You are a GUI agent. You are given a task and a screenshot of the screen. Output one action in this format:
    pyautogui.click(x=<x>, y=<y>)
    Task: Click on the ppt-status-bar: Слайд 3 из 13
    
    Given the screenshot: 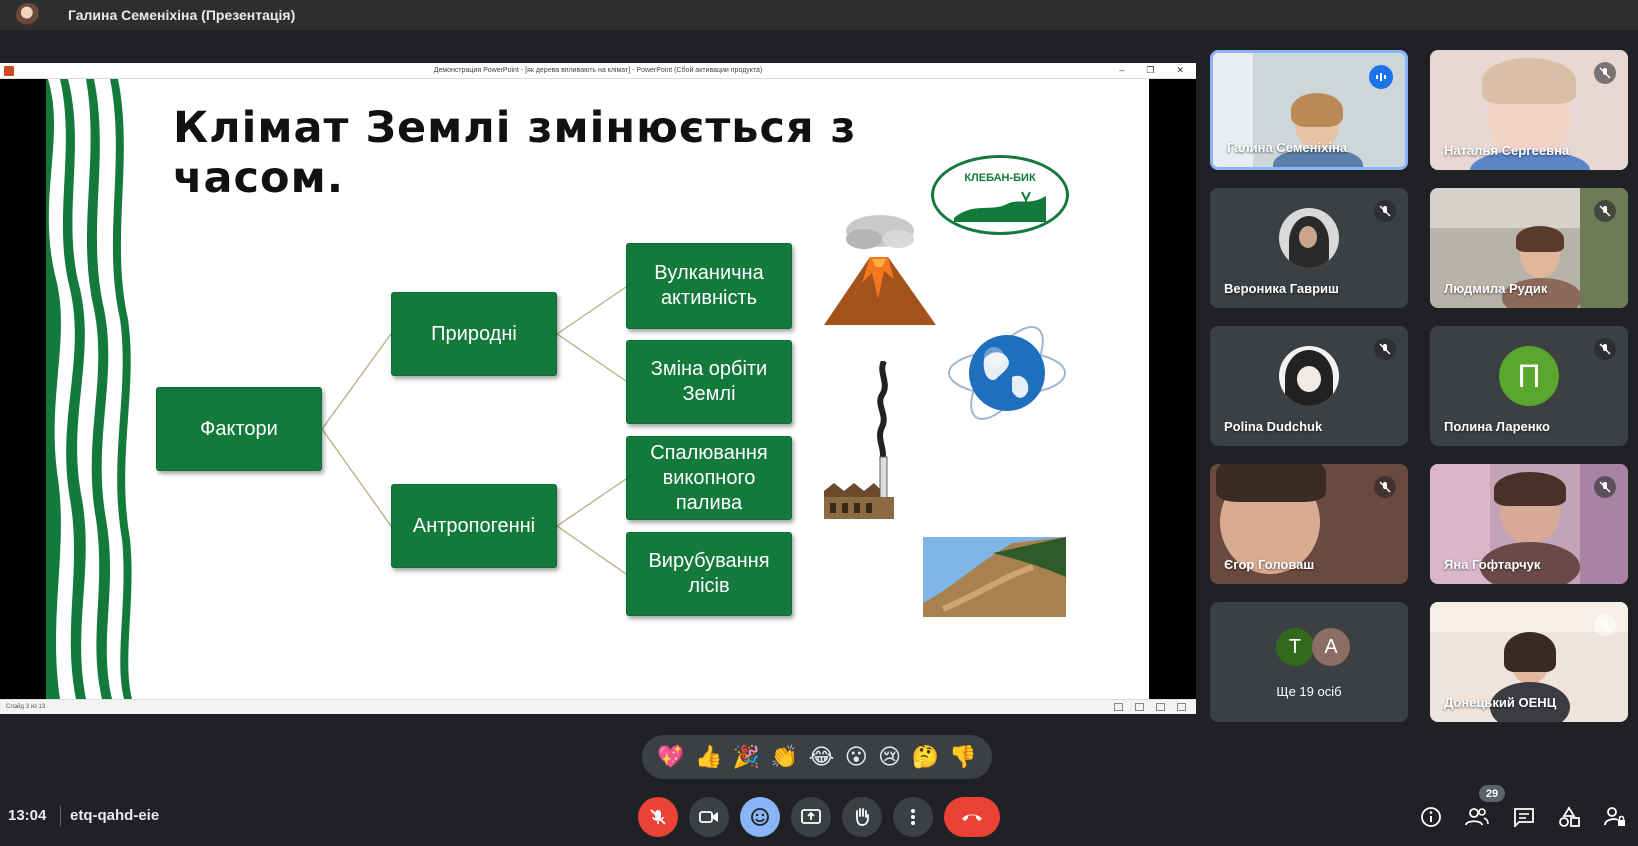 What is the action you would take?
    pyautogui.click(x=598, y=706)
    